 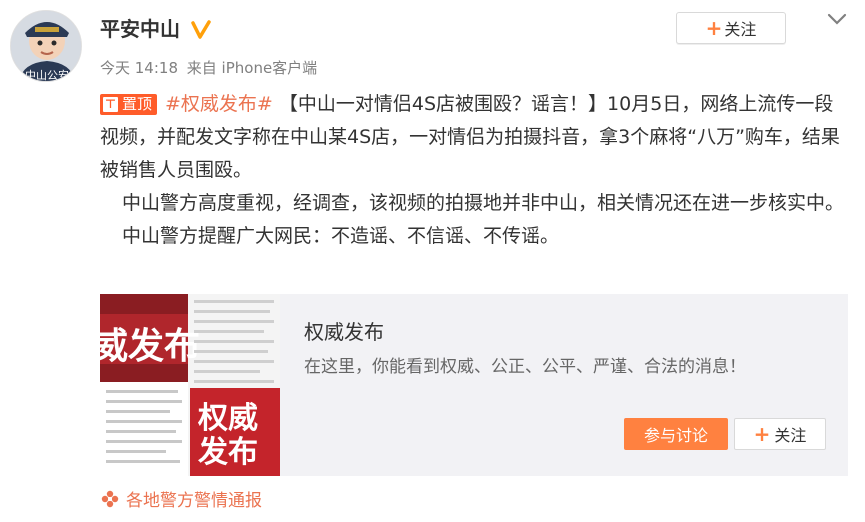 What do you see at coordinates (227, 452) in the screenshot?
I see `logo-text-line2: 发布` at bounding box center [227, 452].